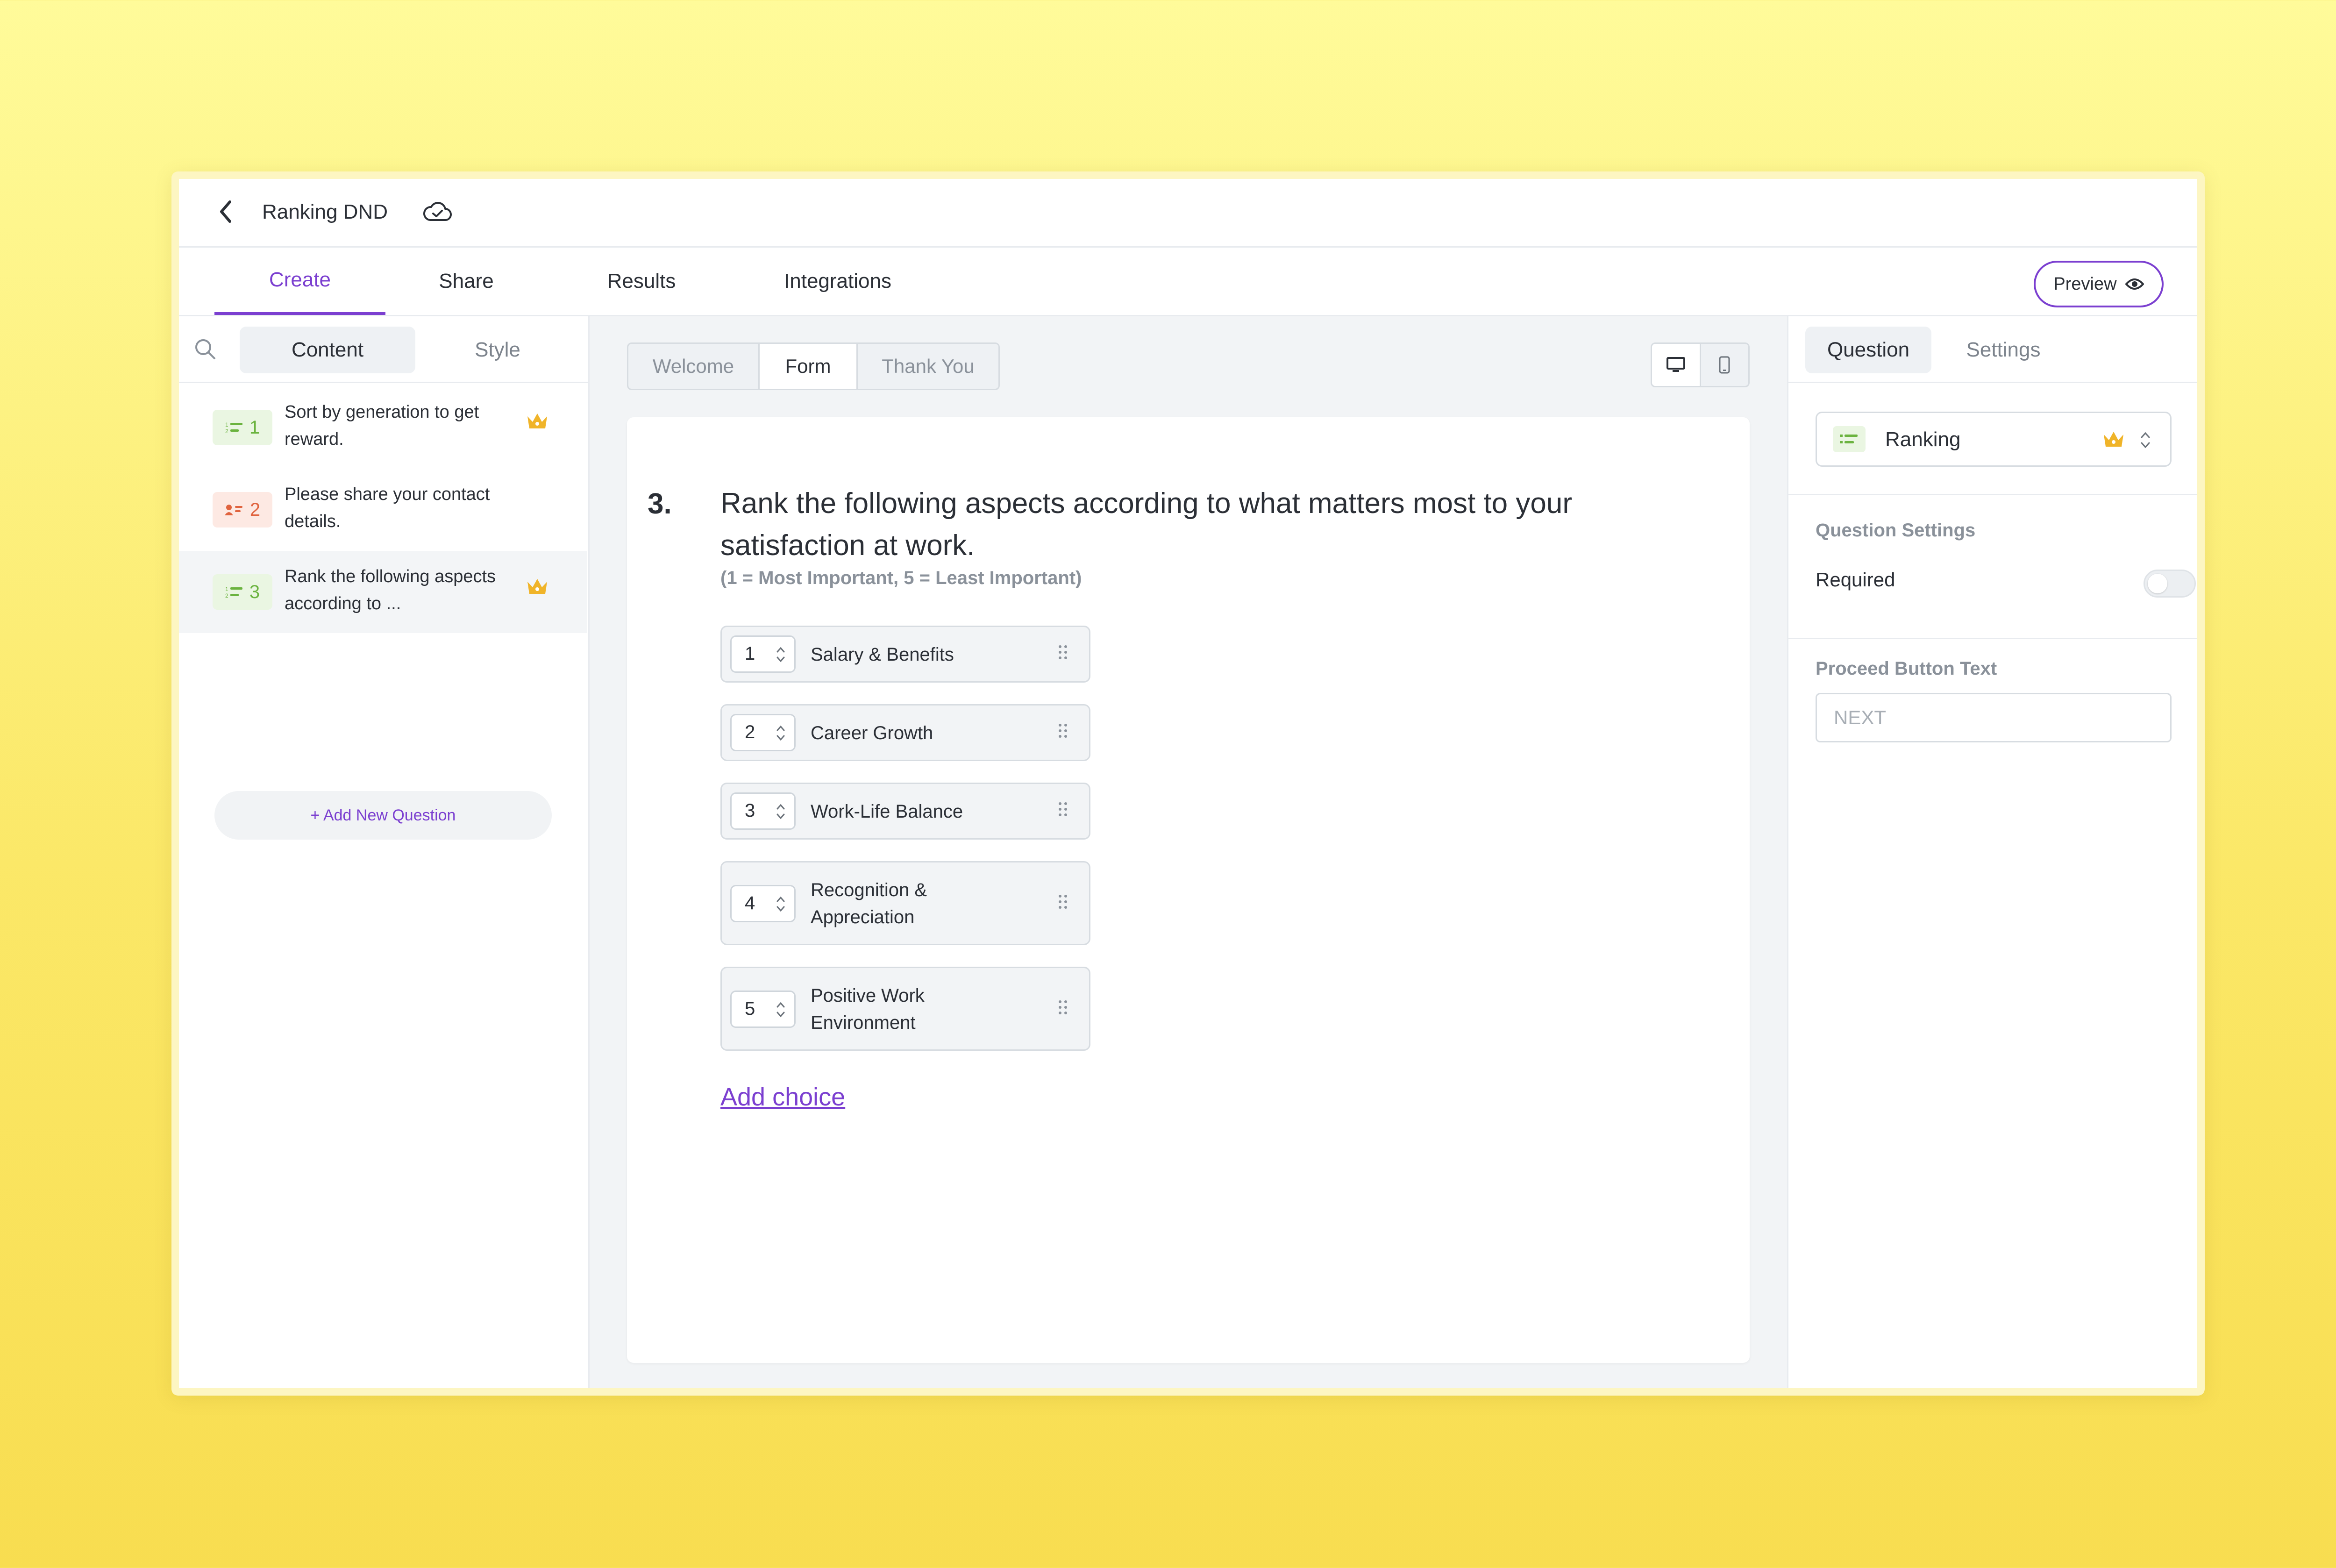 The height and width of the screenshot is (1568, 2336). Describe the element at coordinates (750, 811) in the screenshot. I see `rank-value: 3` at that location.